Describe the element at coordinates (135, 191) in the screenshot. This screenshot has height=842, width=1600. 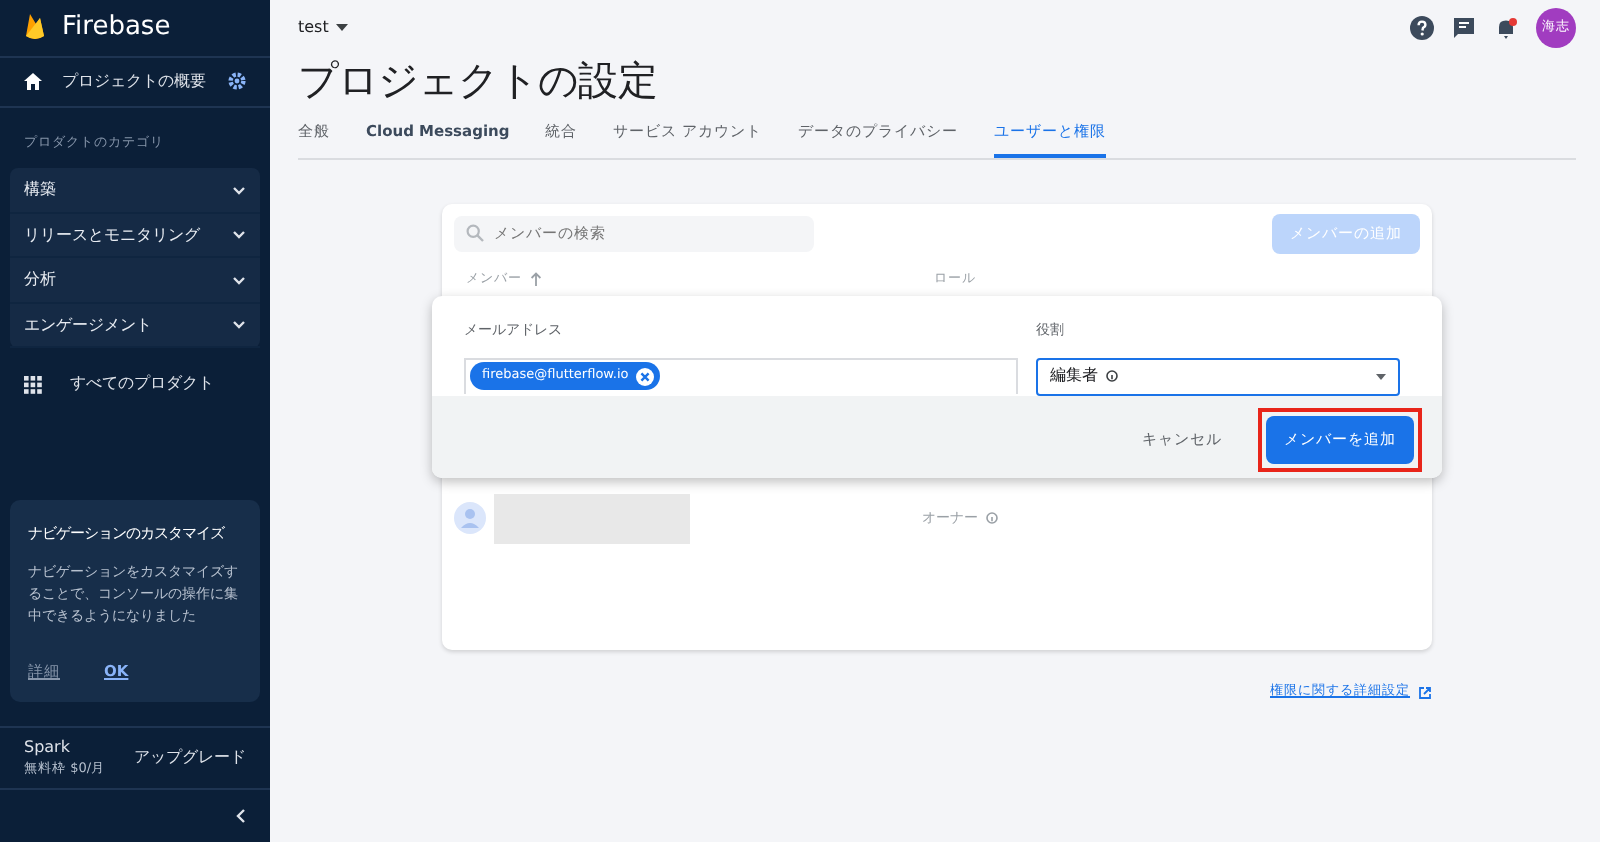
I see `nav-category: 構築` at that location.